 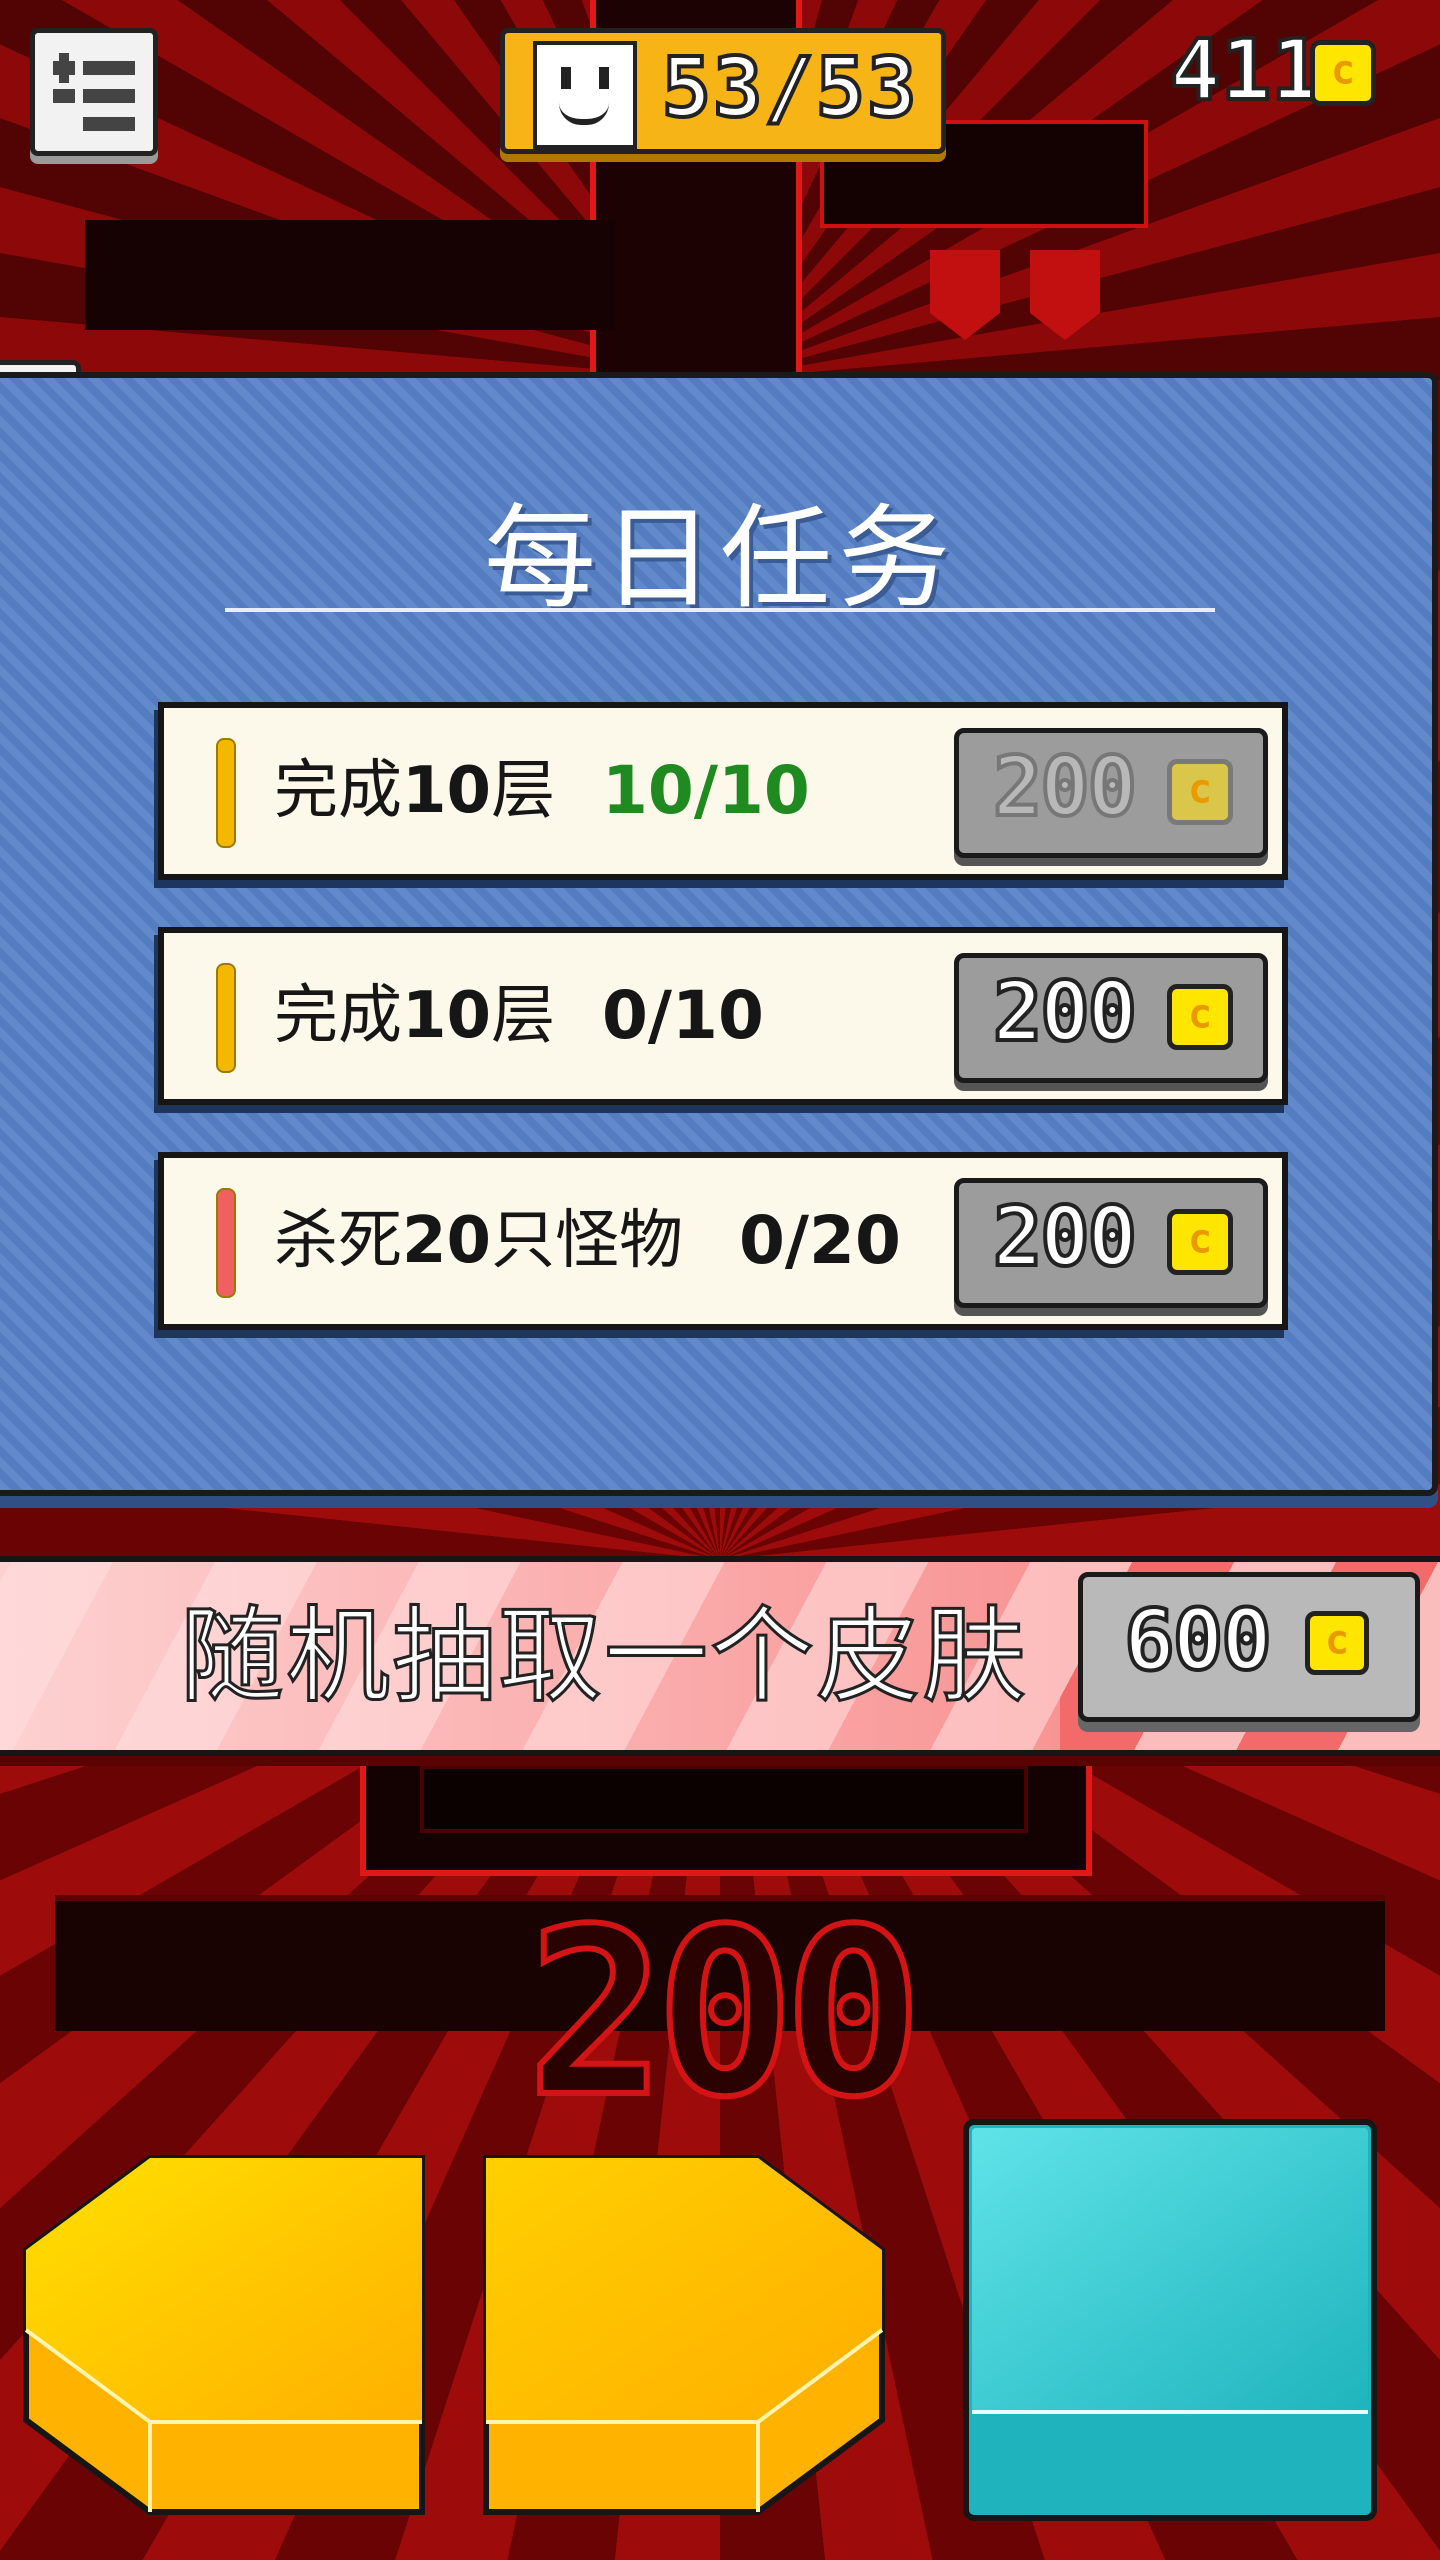 What do you see at coordinates (724, 1799) in the screenshot?
I see `background-ledge-slot` at bounding box center [724, 1799].